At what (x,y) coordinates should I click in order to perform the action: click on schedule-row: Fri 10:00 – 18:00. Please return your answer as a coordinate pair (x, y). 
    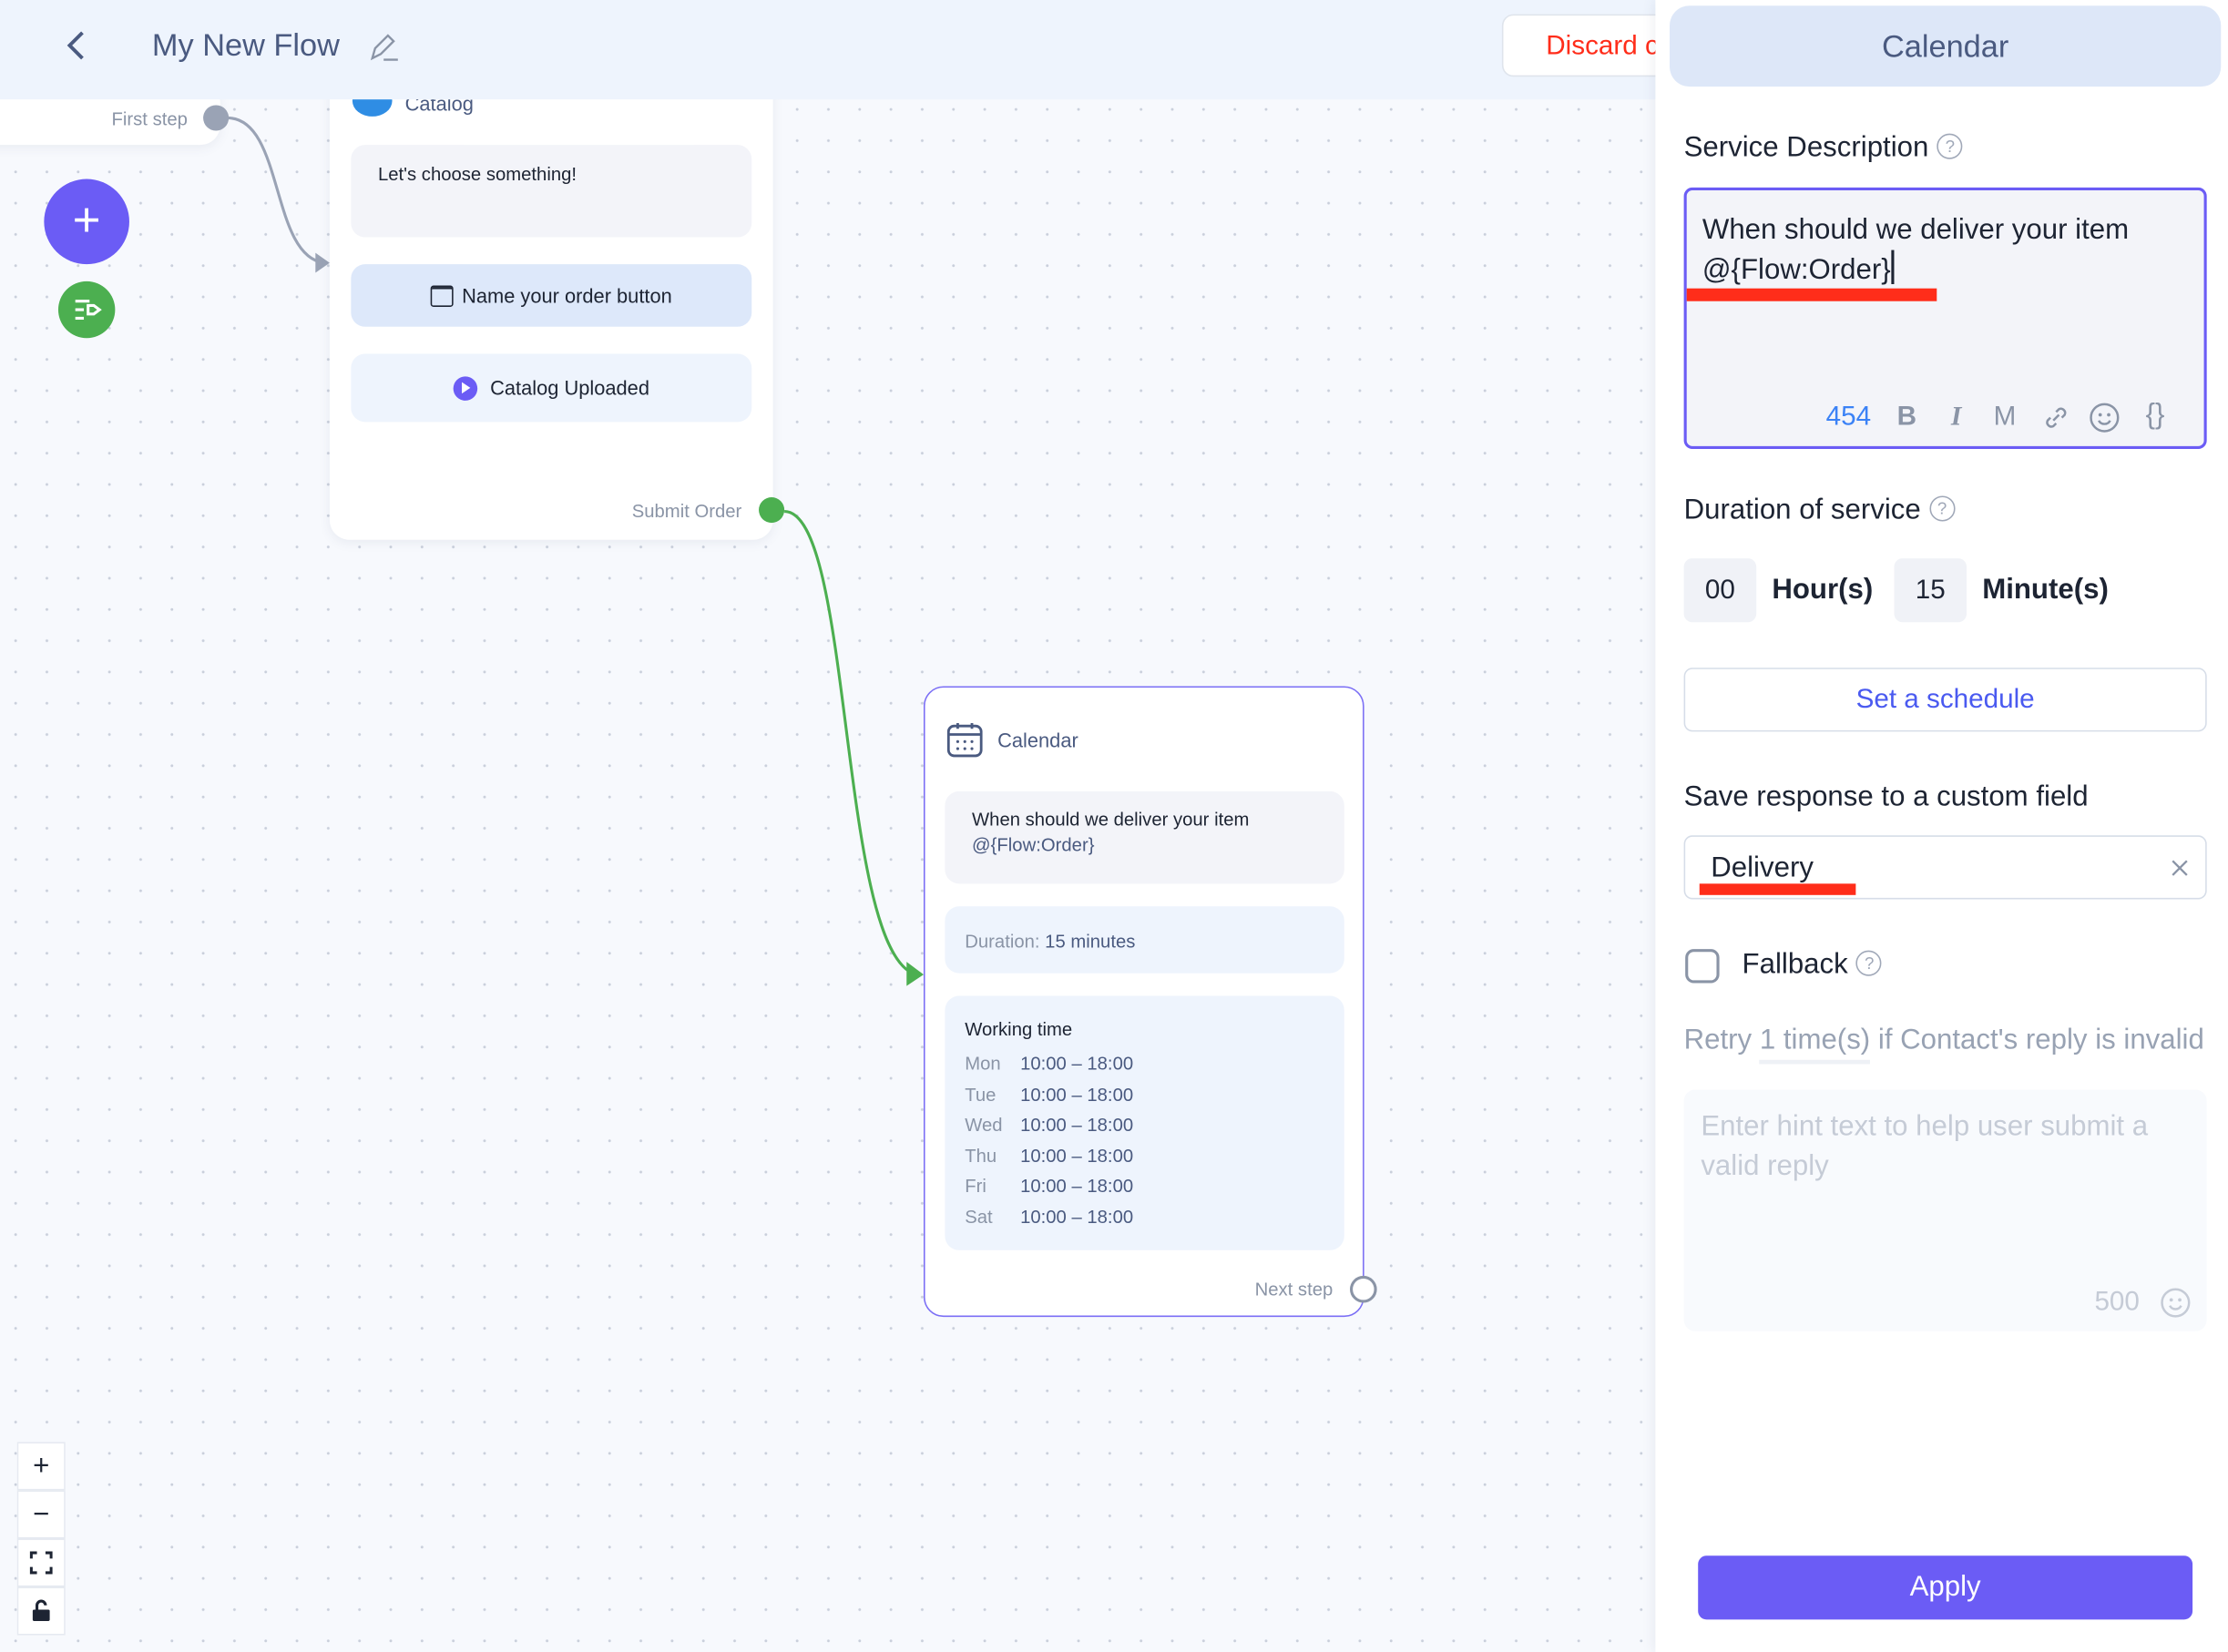
    Looking at the image, I should click on (1049, 1191).